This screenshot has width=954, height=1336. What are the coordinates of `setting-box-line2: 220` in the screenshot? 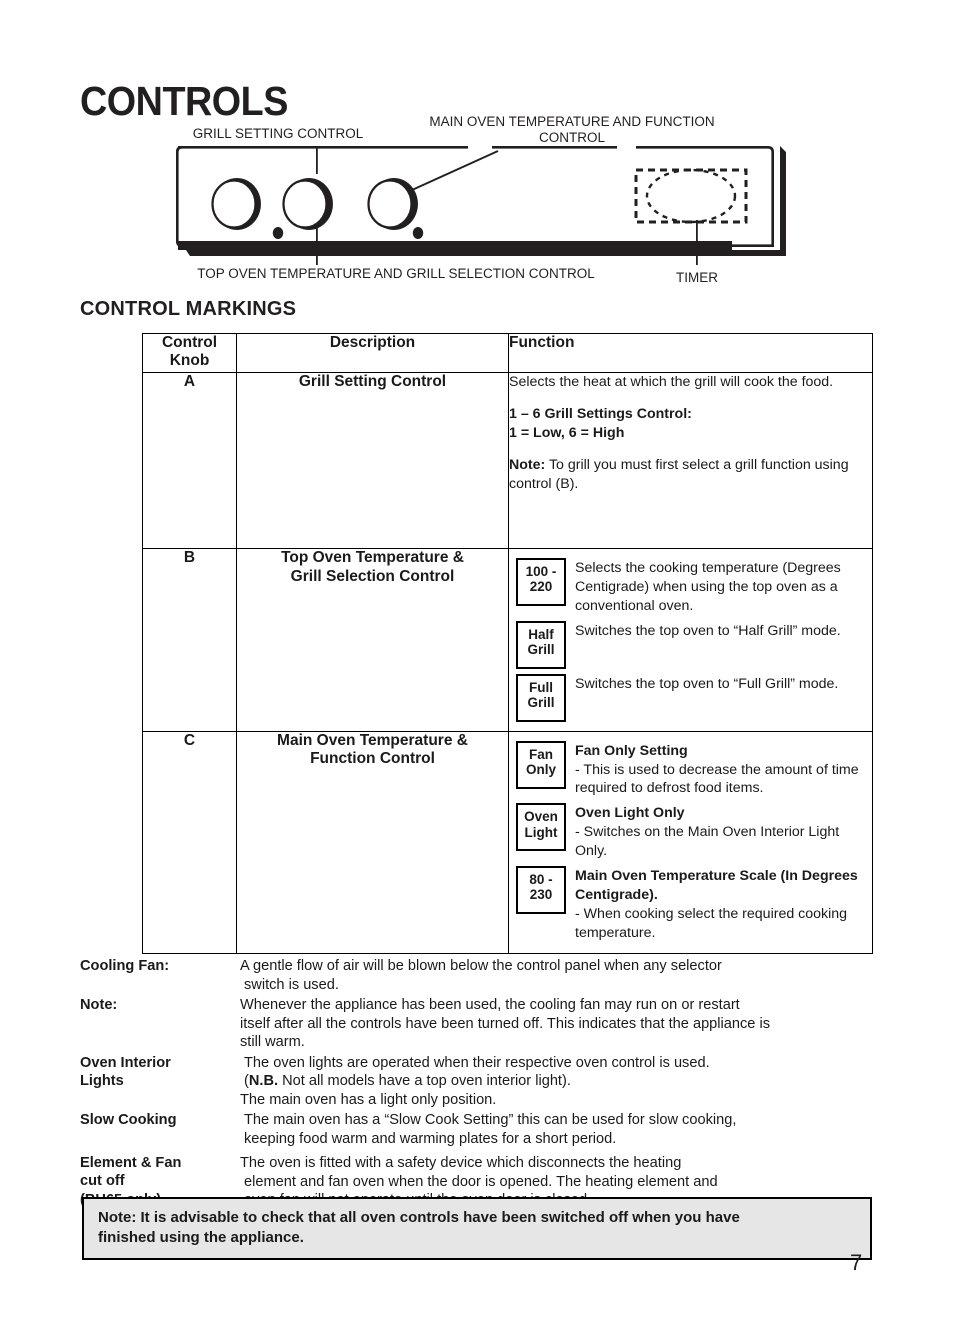 It's located at (541, 587).